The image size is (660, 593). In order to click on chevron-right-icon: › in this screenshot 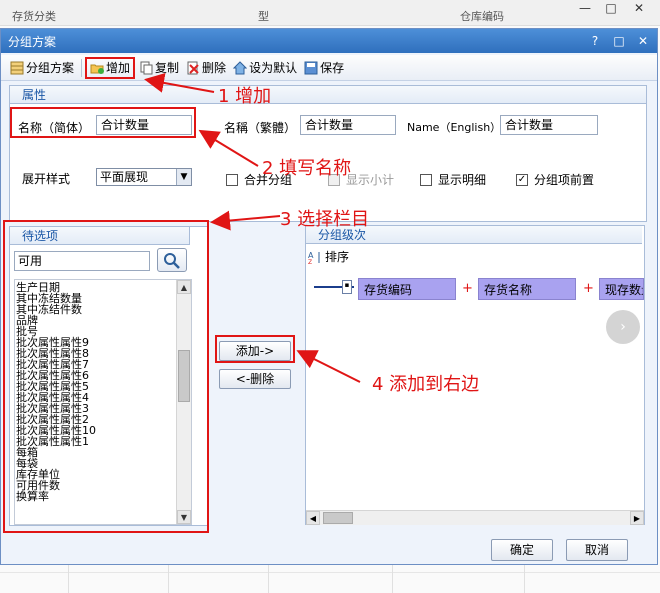, I will do `click(623, 327)`.